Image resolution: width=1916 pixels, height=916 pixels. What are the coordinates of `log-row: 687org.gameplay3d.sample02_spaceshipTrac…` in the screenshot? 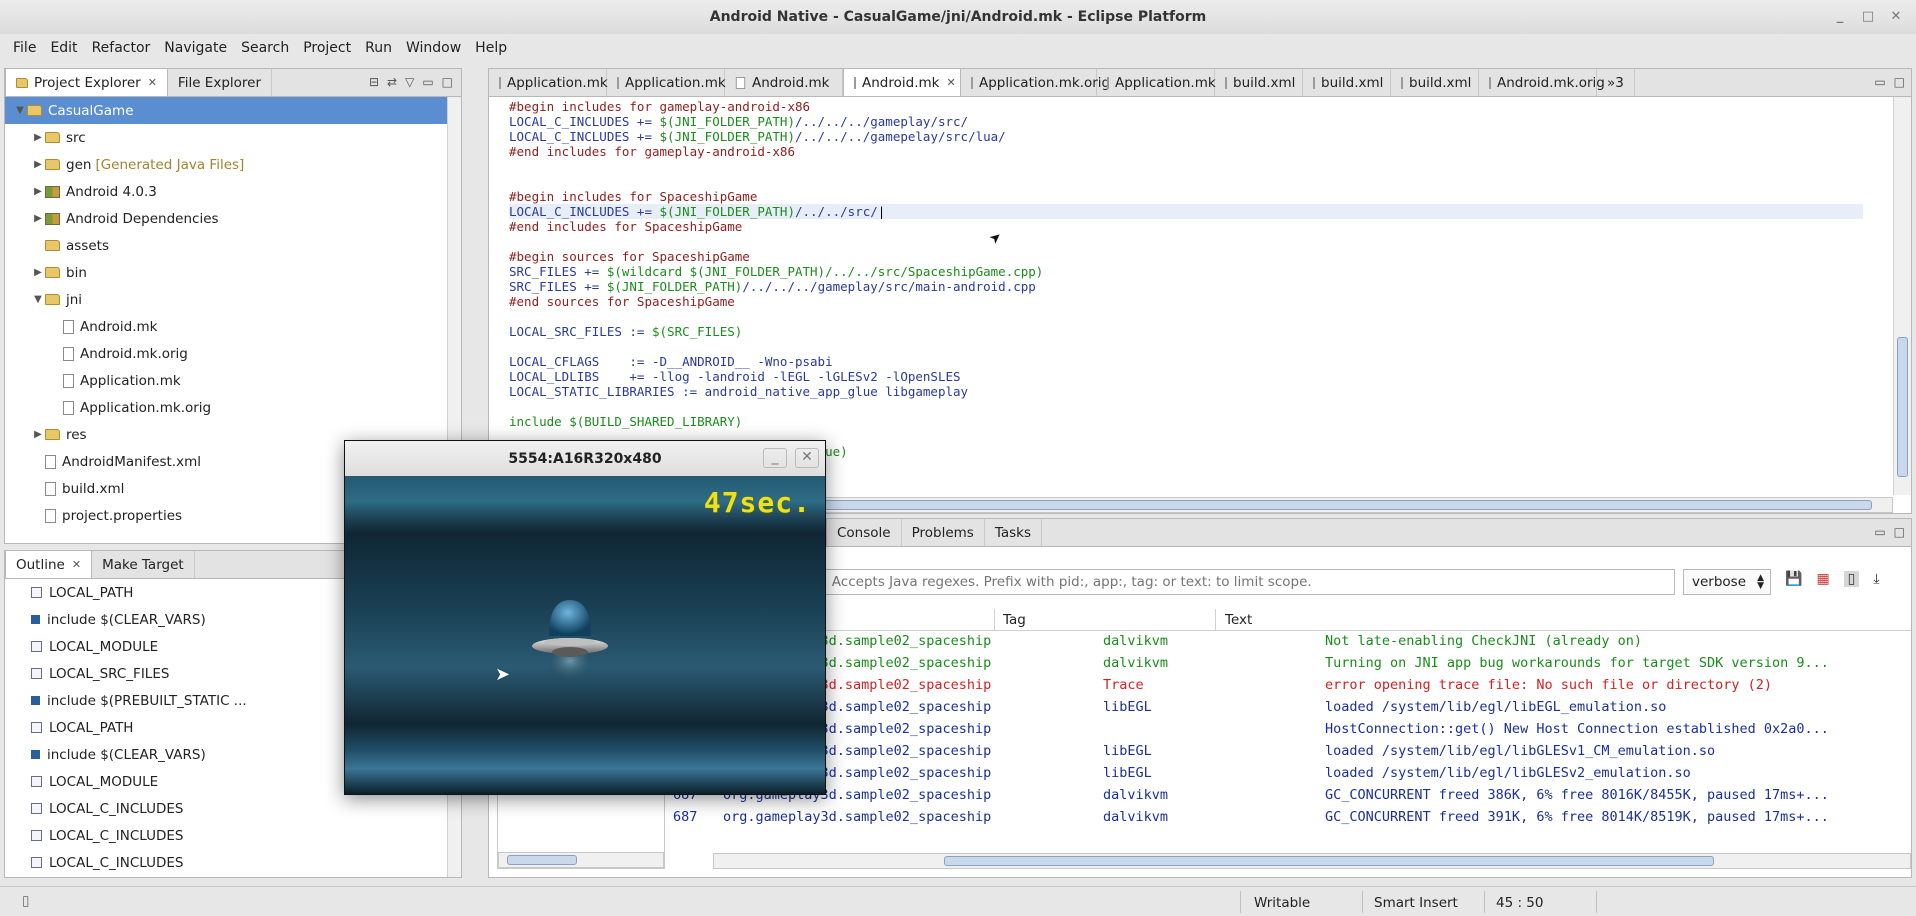 It's located at (1292, 687).